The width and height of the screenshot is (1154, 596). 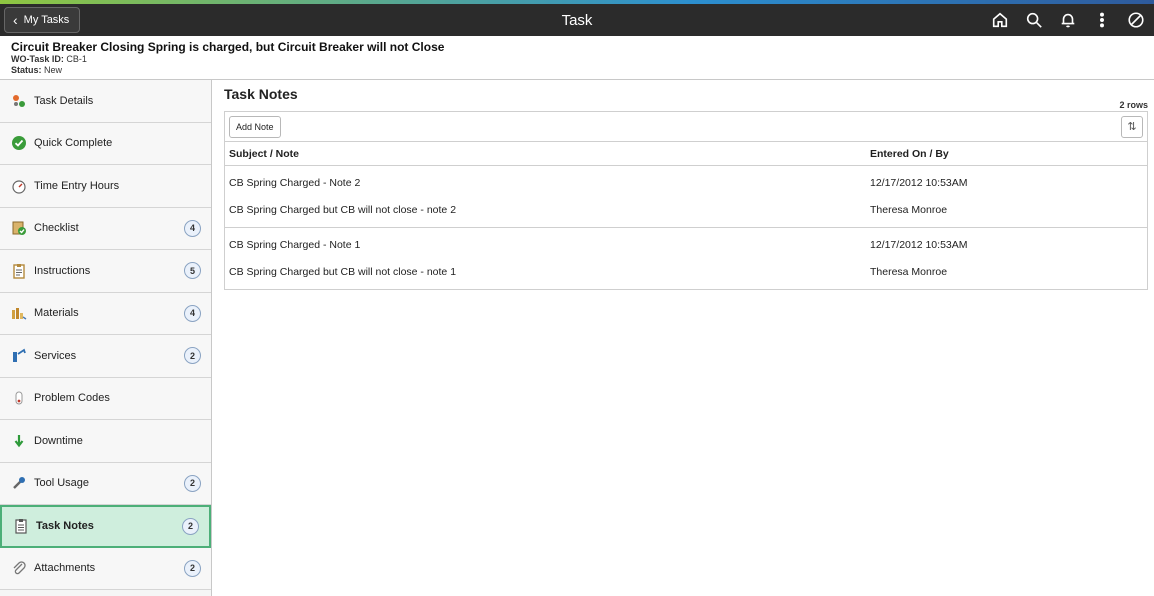 What do you see at coordinates (21, 526) in the screenshot?
I see `notes-icon` at bounding box center [21, 526].